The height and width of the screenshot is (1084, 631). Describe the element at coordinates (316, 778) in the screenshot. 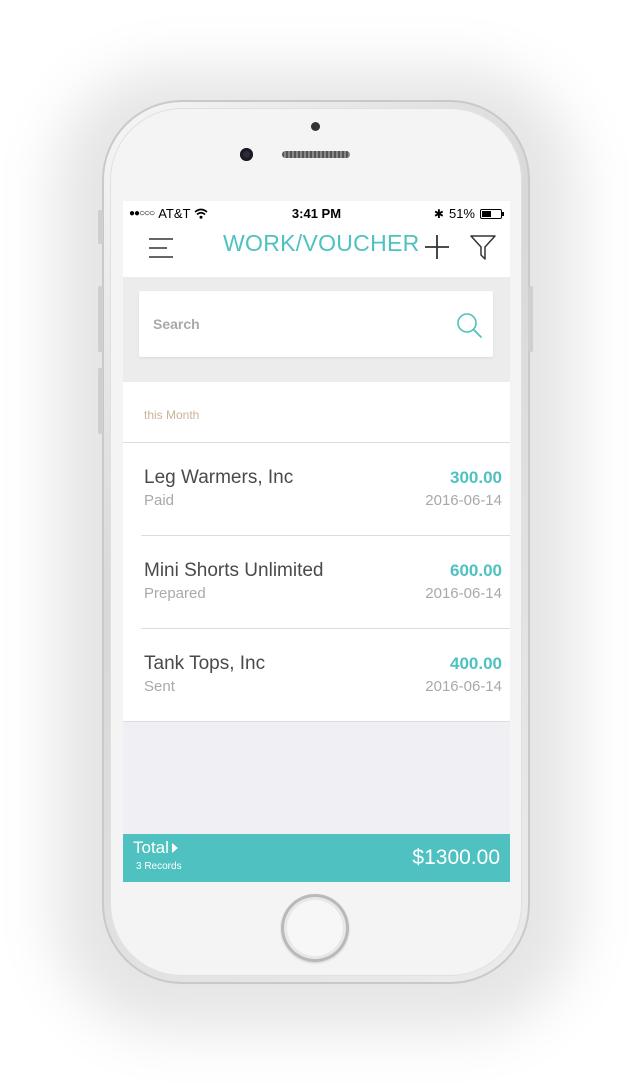

I see `empty-area` at that location.